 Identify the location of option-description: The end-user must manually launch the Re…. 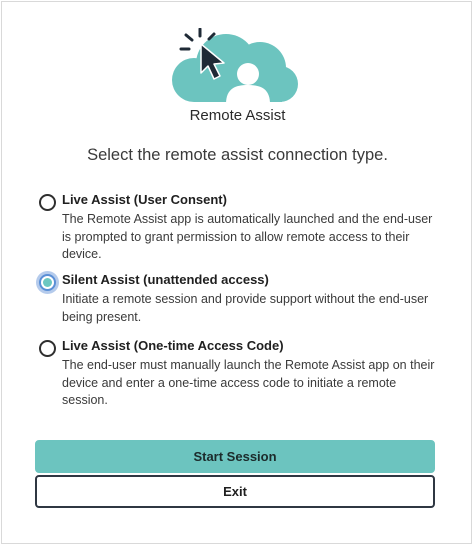
(248, 382).